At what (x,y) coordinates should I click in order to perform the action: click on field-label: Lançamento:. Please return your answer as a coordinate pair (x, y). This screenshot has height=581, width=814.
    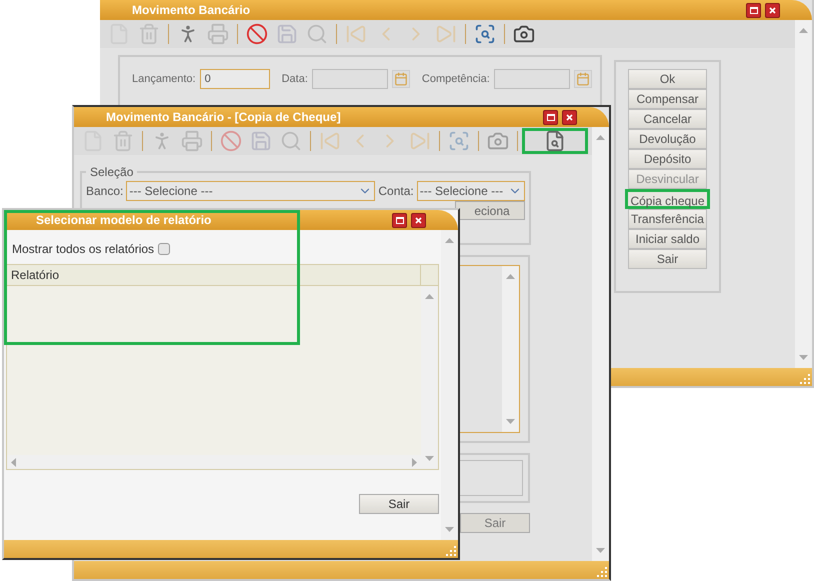
    Looking at the image, I should click on (164, 79).